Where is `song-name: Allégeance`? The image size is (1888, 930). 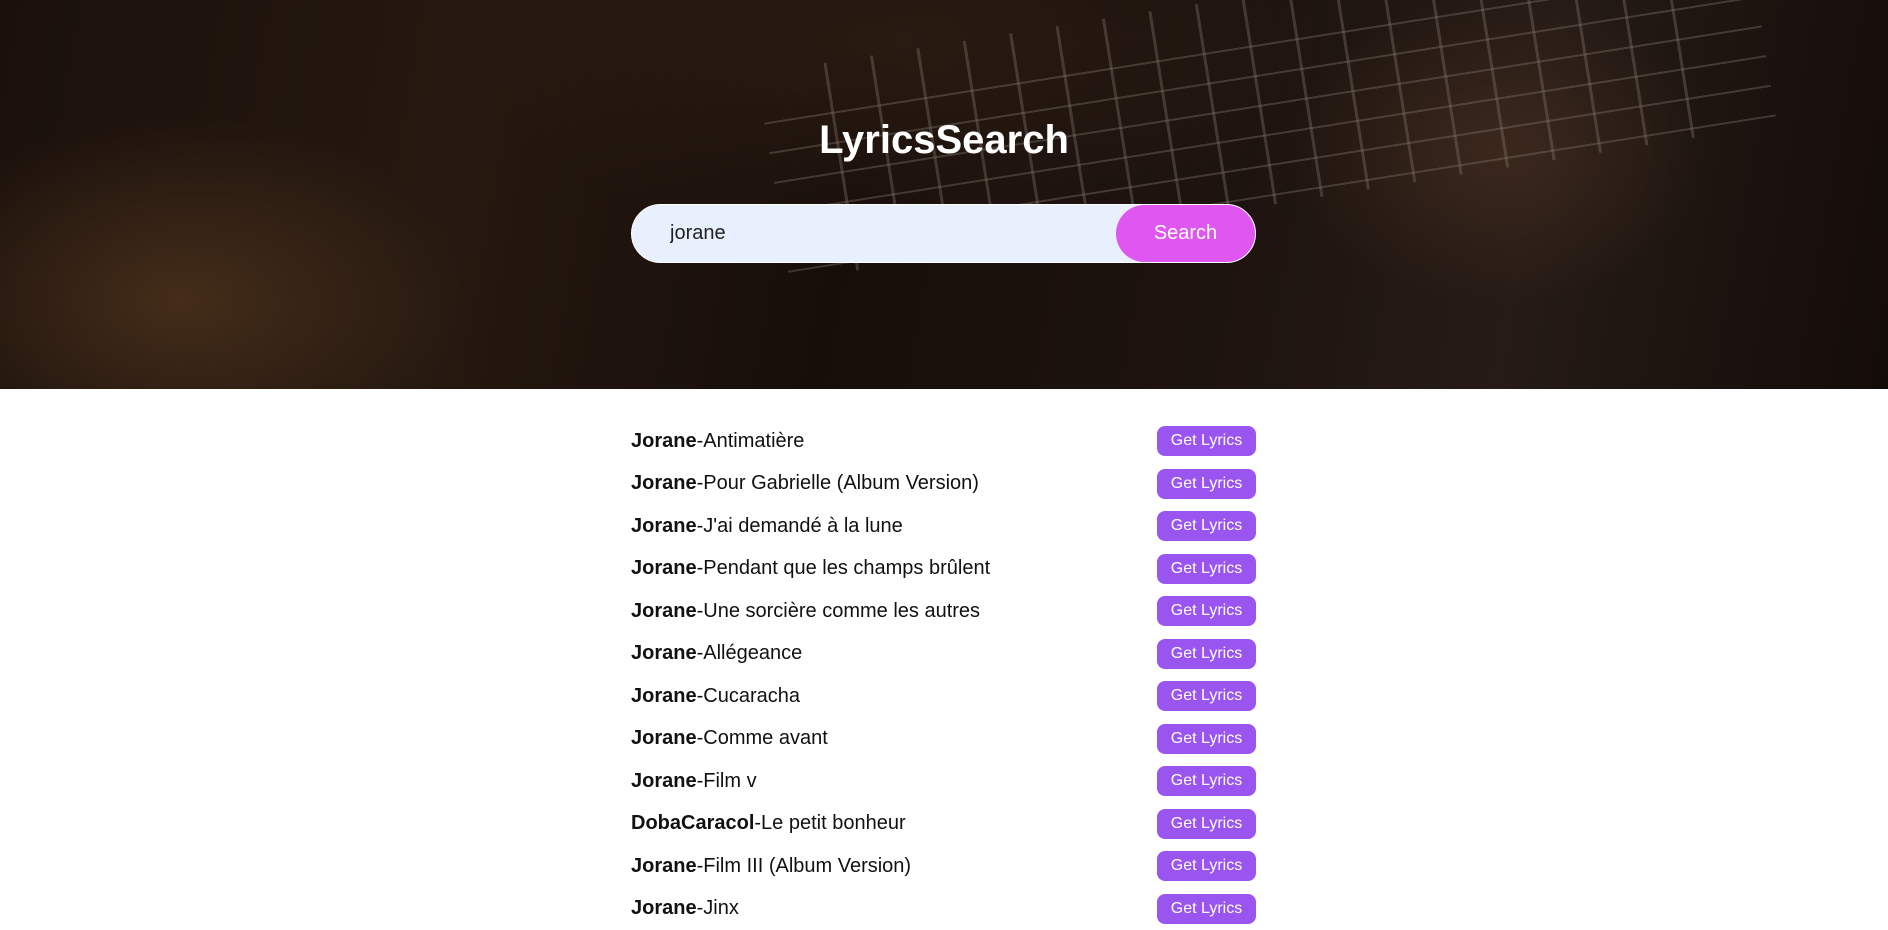 song-name: Allégeance is located at coordinates (753, 653).